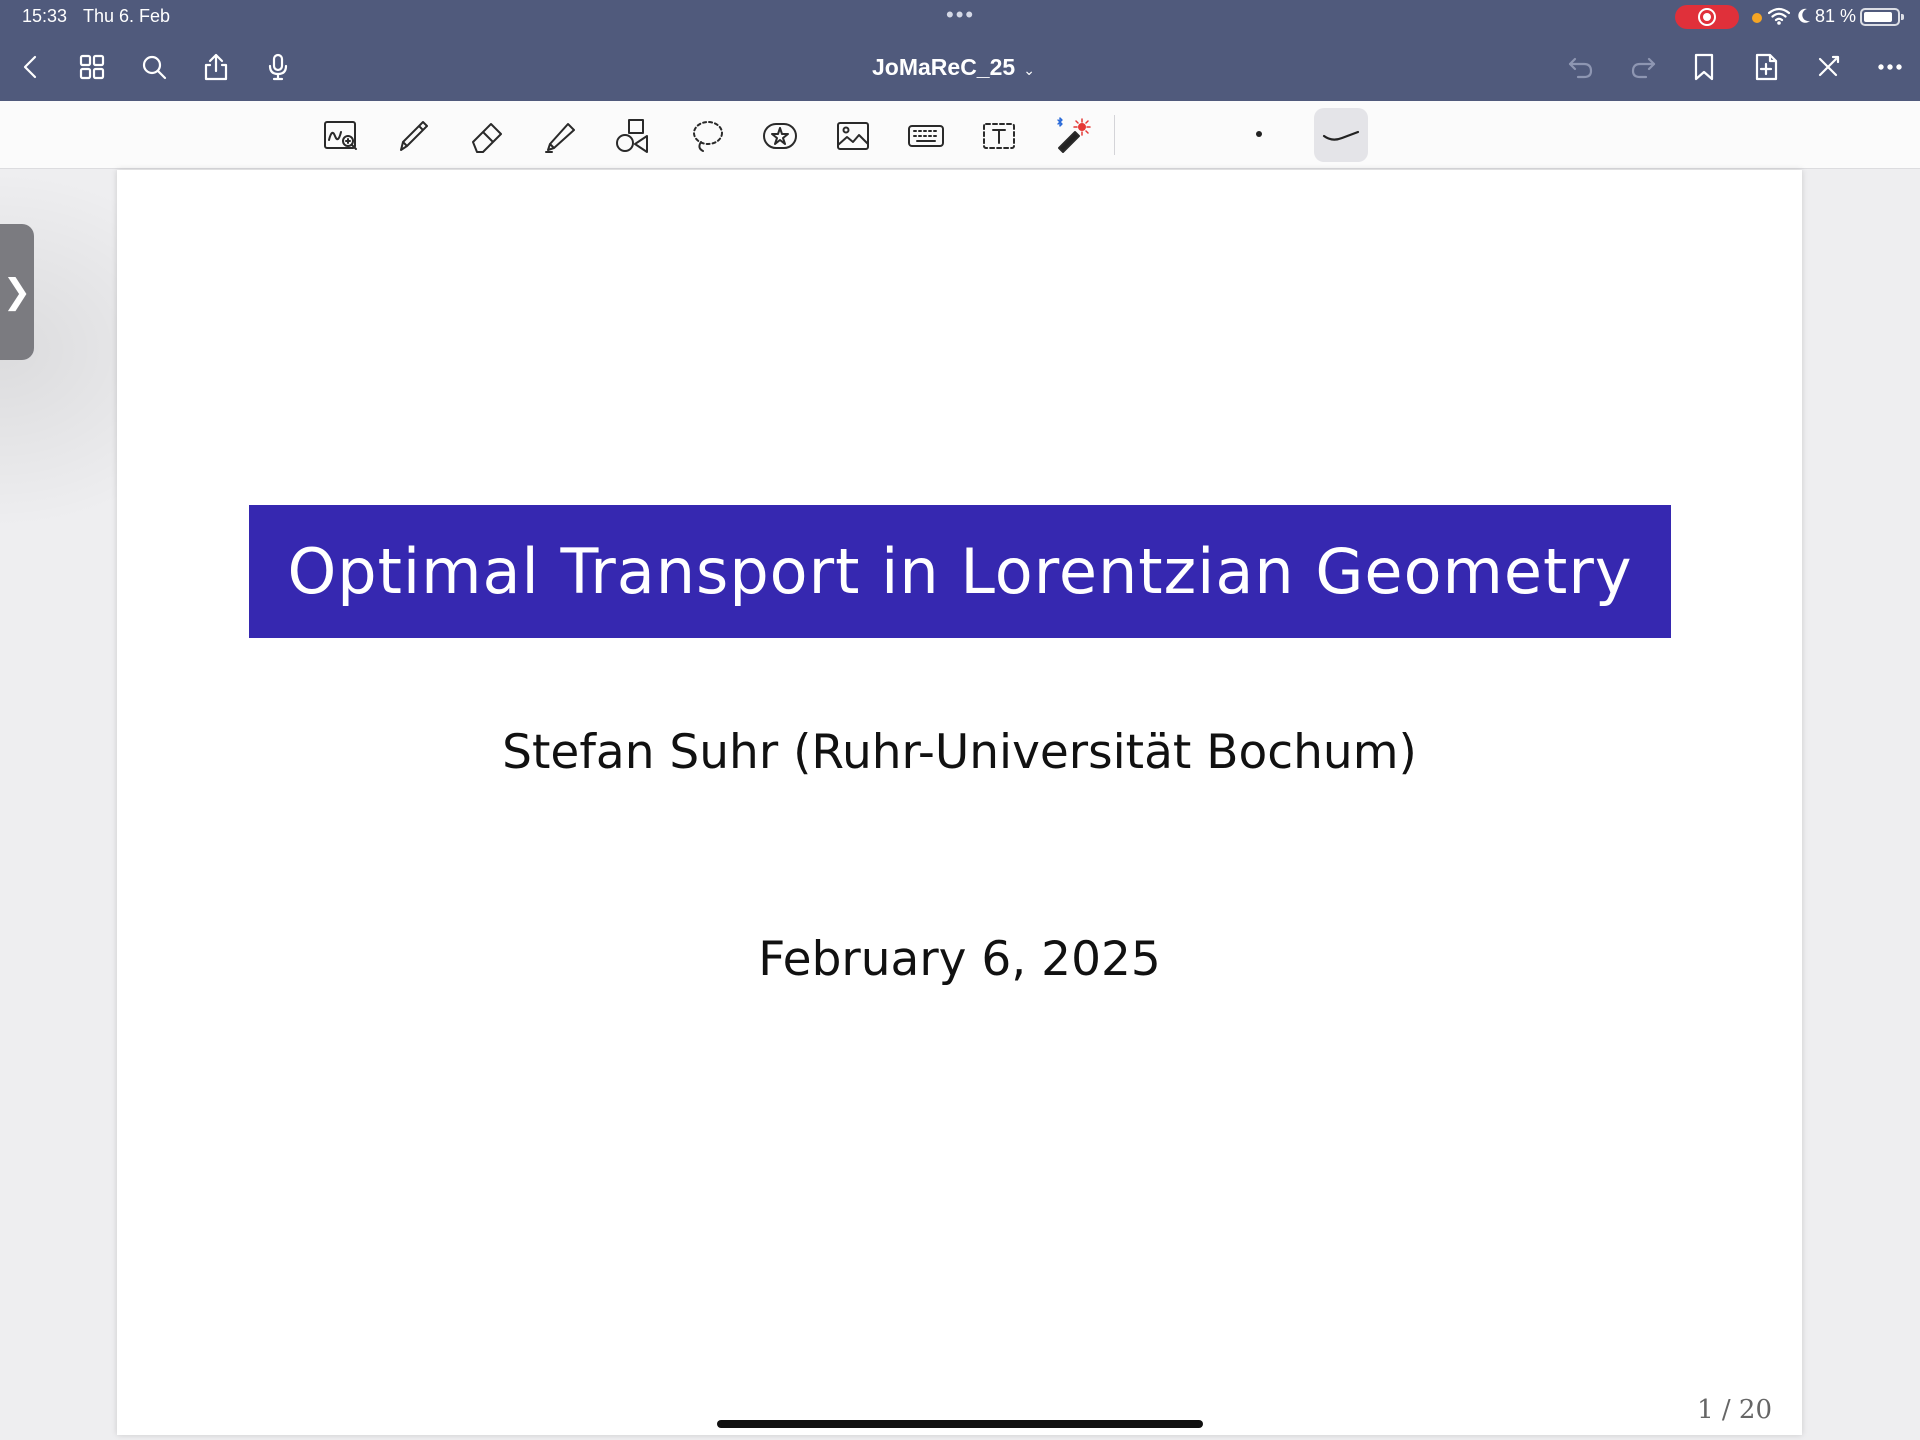  Describe the element at coordinates (1341, 135) in the screenshot. I see `stroke-style-preset` at that location.